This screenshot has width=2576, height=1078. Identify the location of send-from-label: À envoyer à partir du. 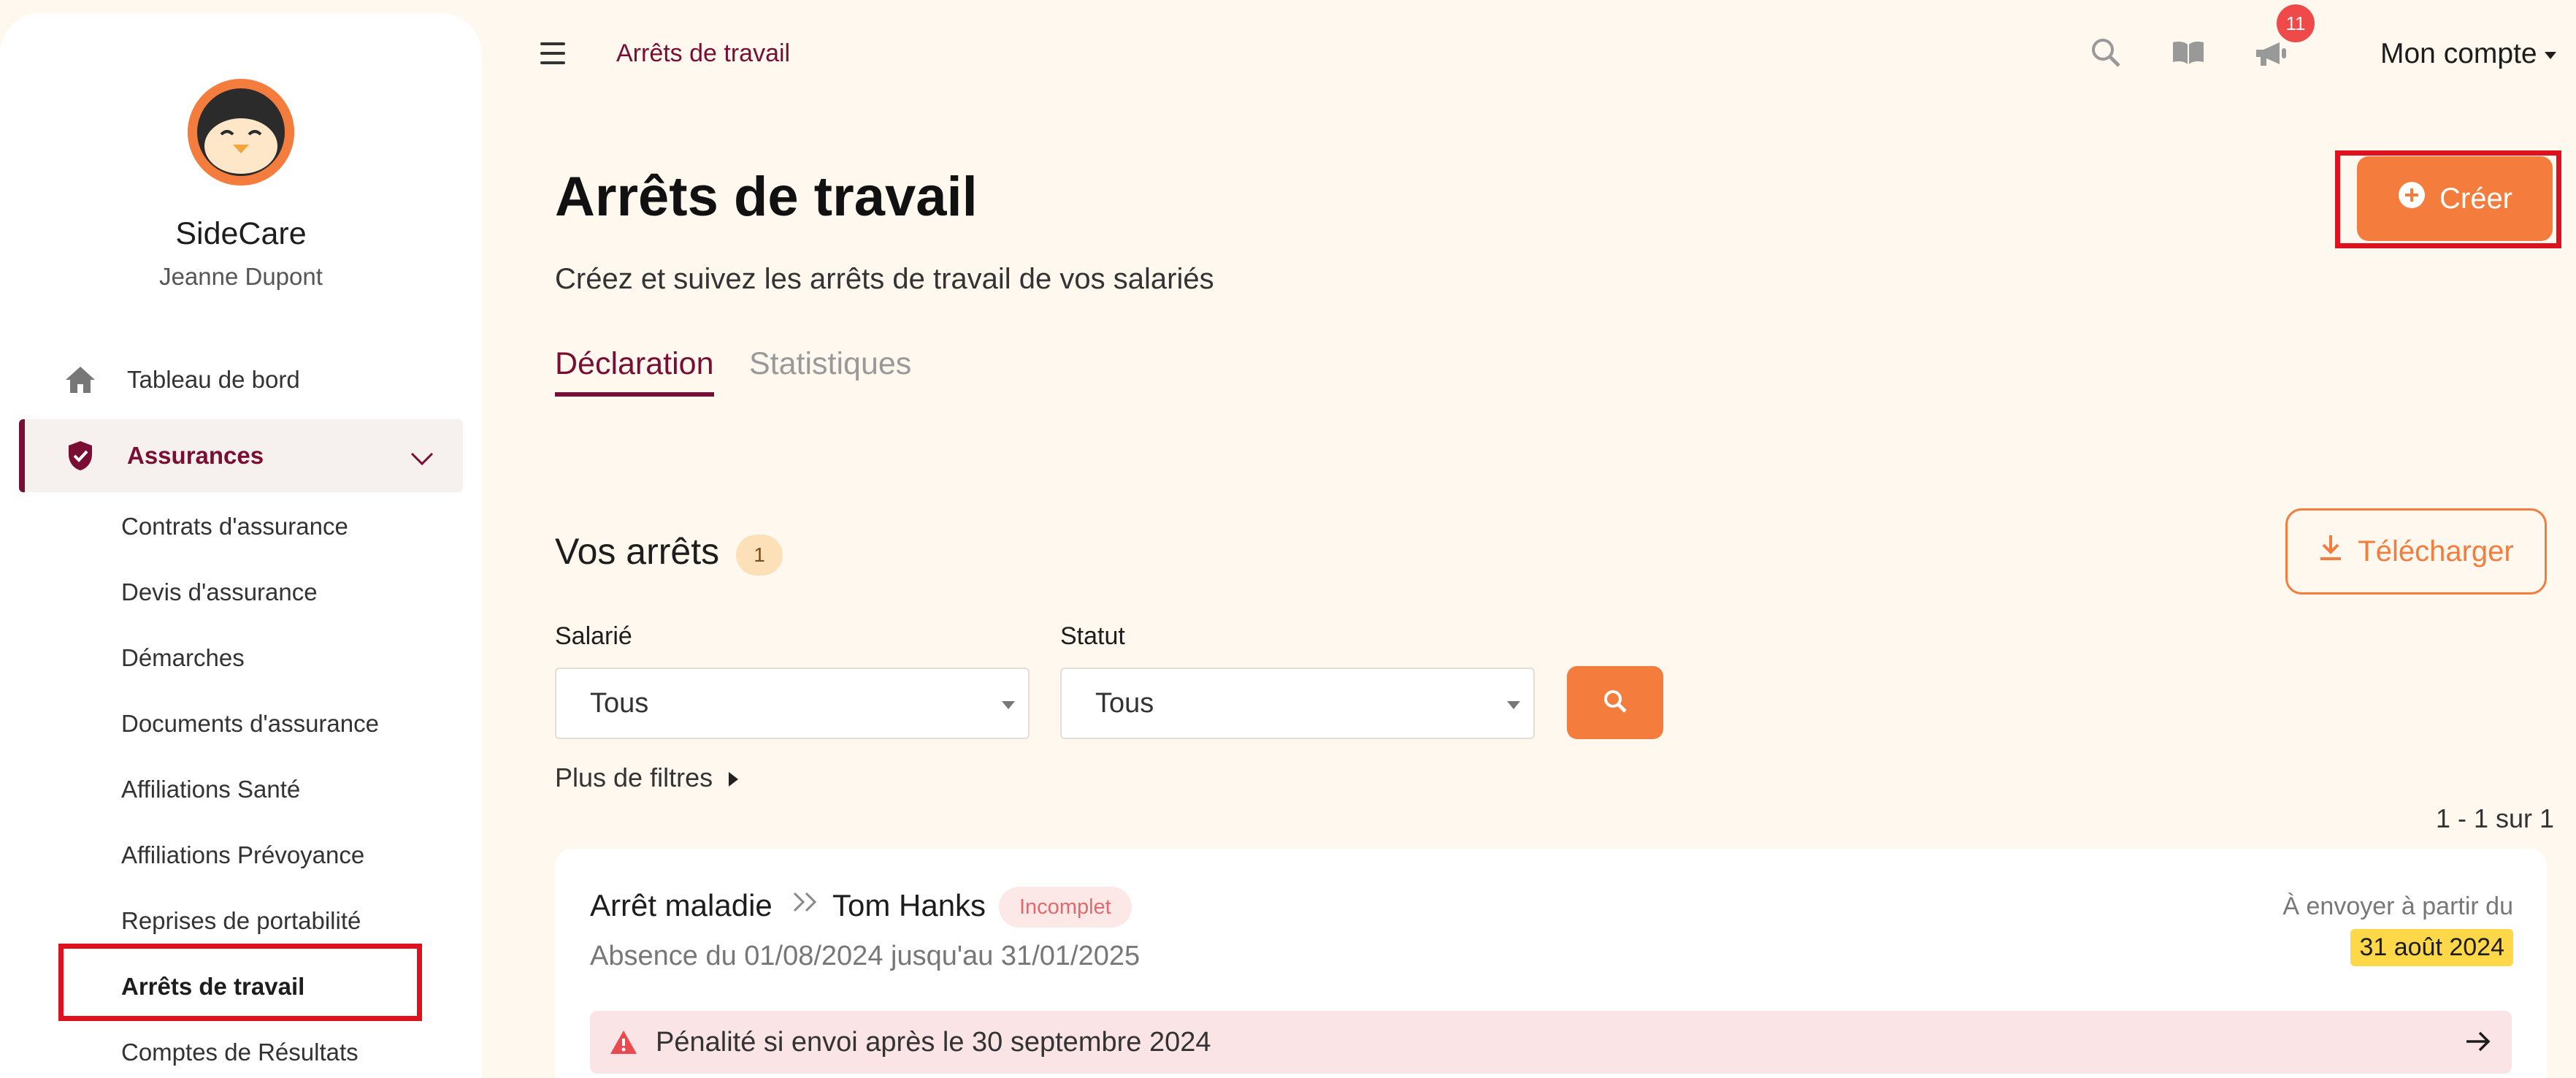
(2397, 906).